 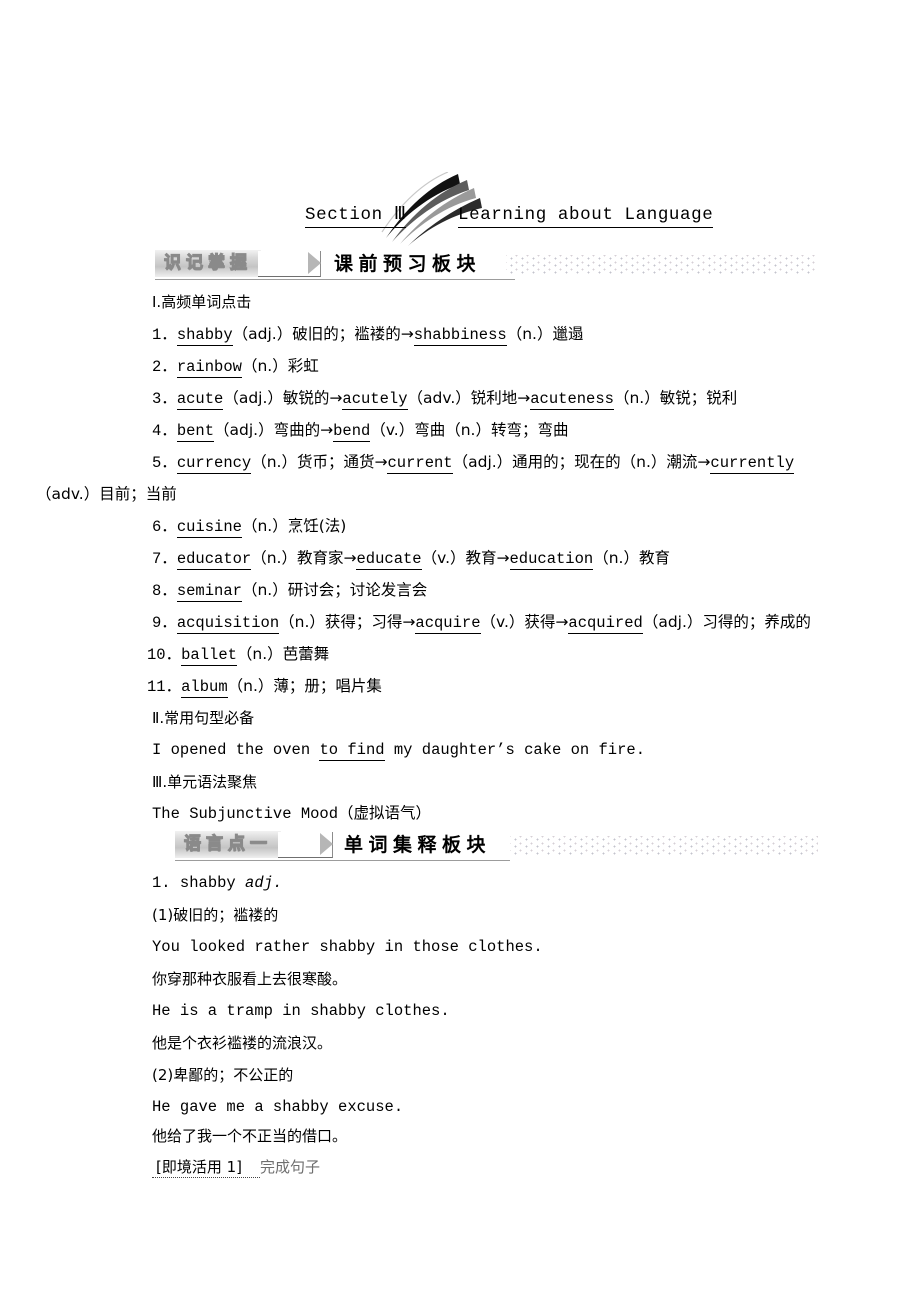 I want to click on banner-word-notes-tag-label: 语言点一, so click(x=227, y=844).